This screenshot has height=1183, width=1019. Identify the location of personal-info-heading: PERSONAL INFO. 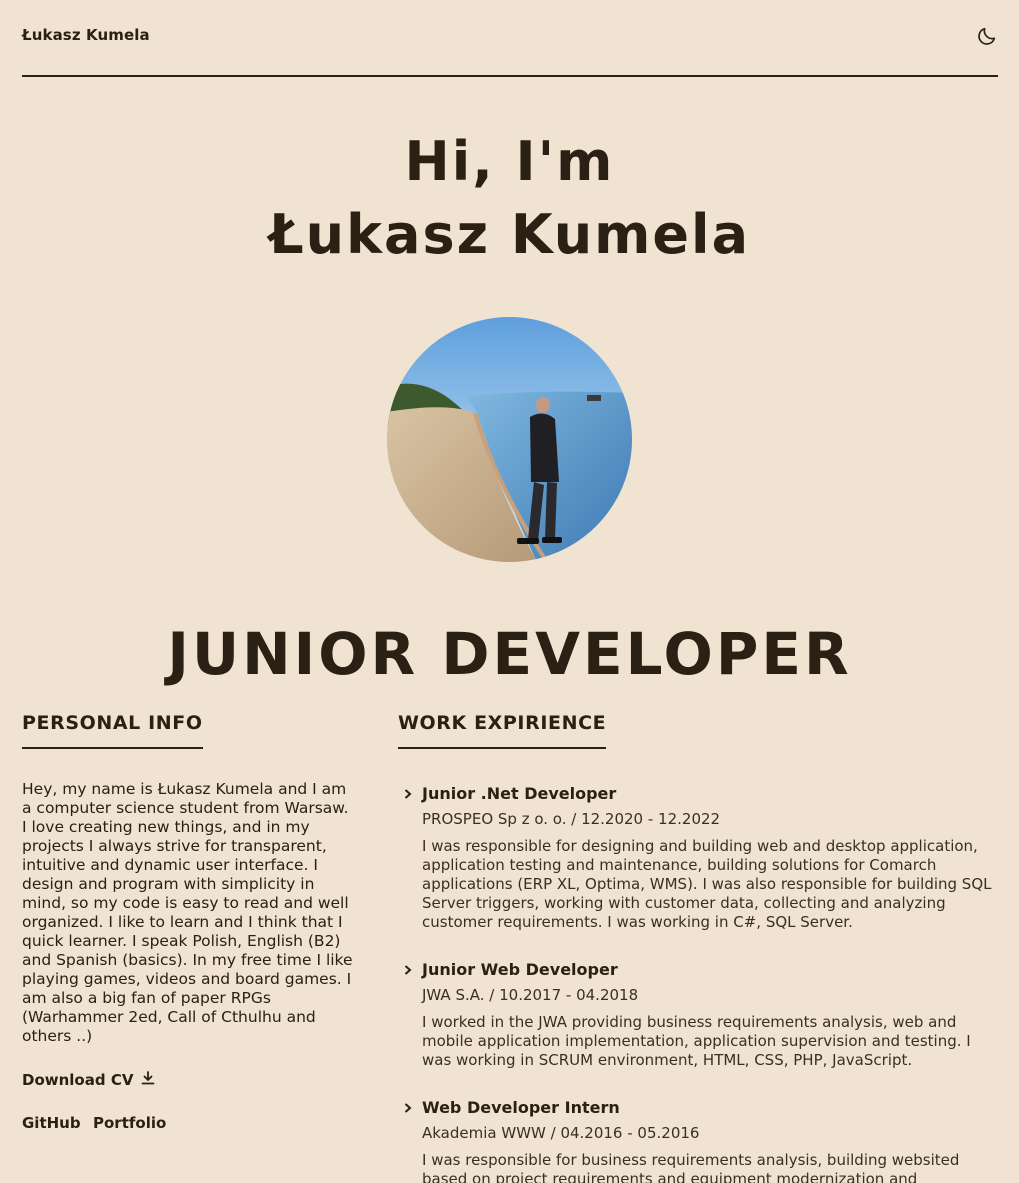
(112, 730).